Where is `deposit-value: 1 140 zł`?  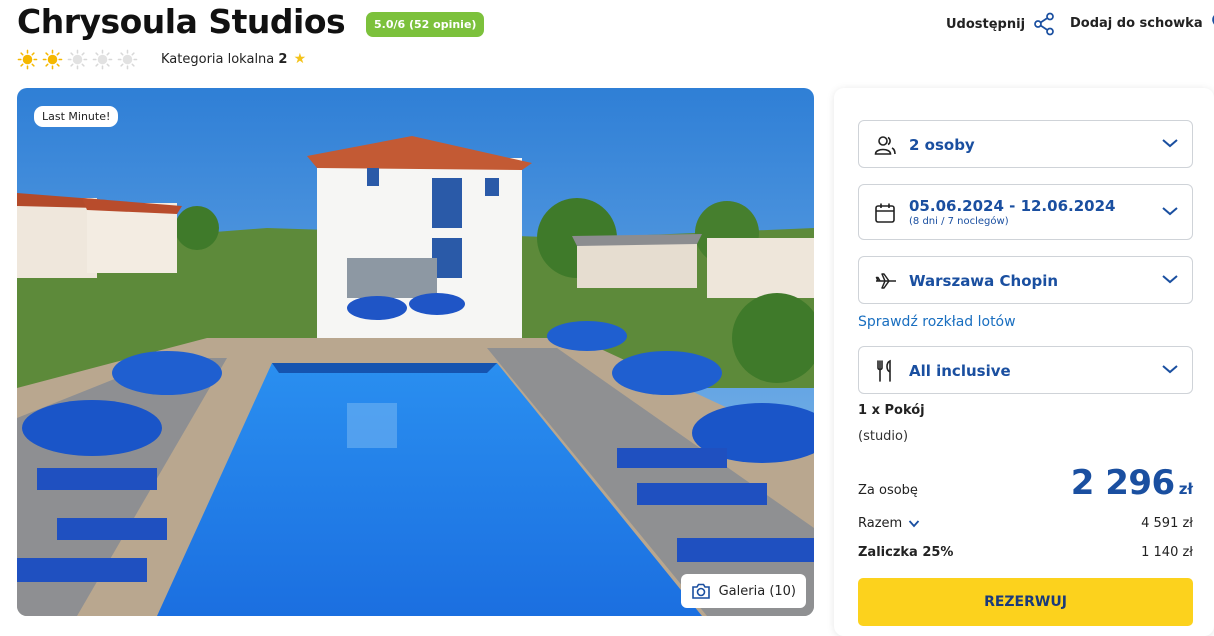 deposit-value: 1 140 zł is located at coordinates (1167, 552).